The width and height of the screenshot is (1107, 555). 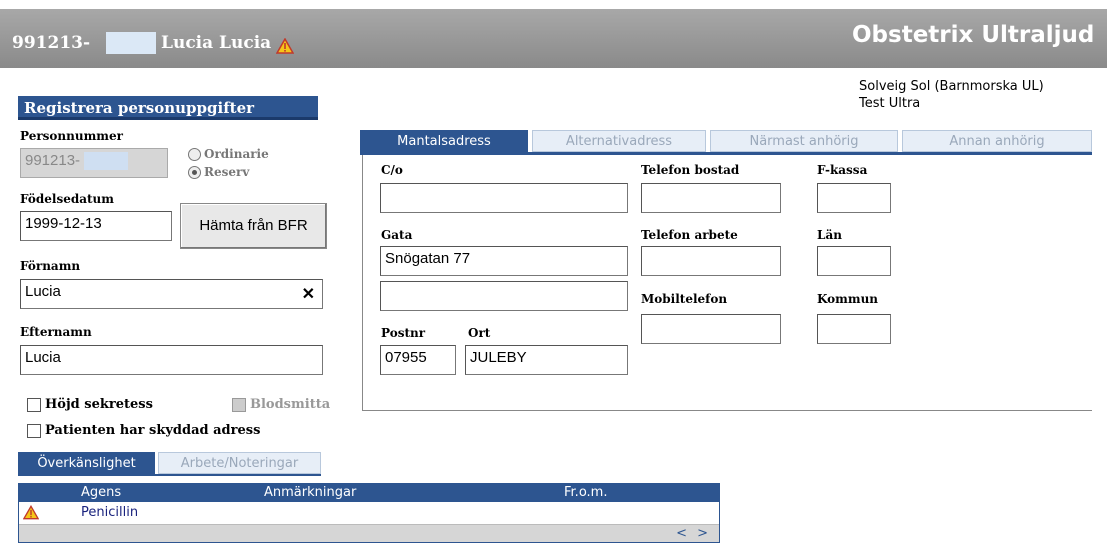 I want to click on hojd-sekretess-label: Höjd sekretess, so click(x=99, y=404).